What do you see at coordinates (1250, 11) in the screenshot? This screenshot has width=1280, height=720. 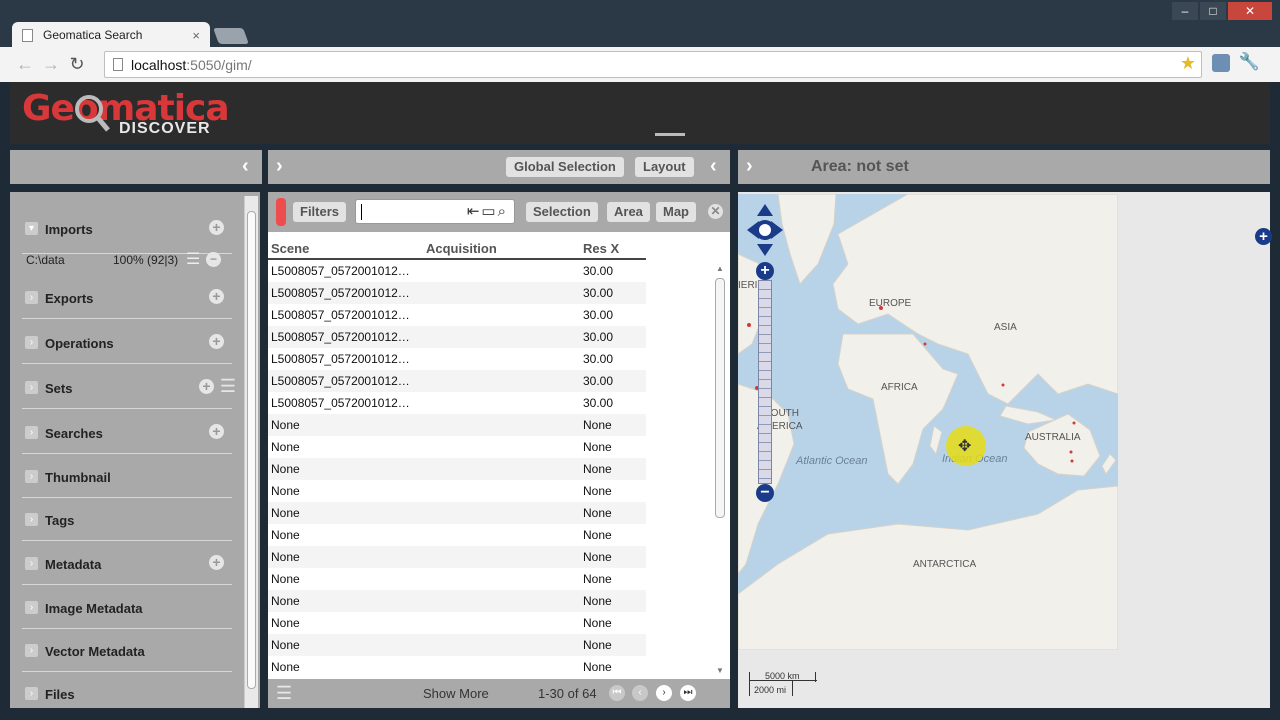 I see `close-window-button: ✕` at bounding box center [1250, 11].